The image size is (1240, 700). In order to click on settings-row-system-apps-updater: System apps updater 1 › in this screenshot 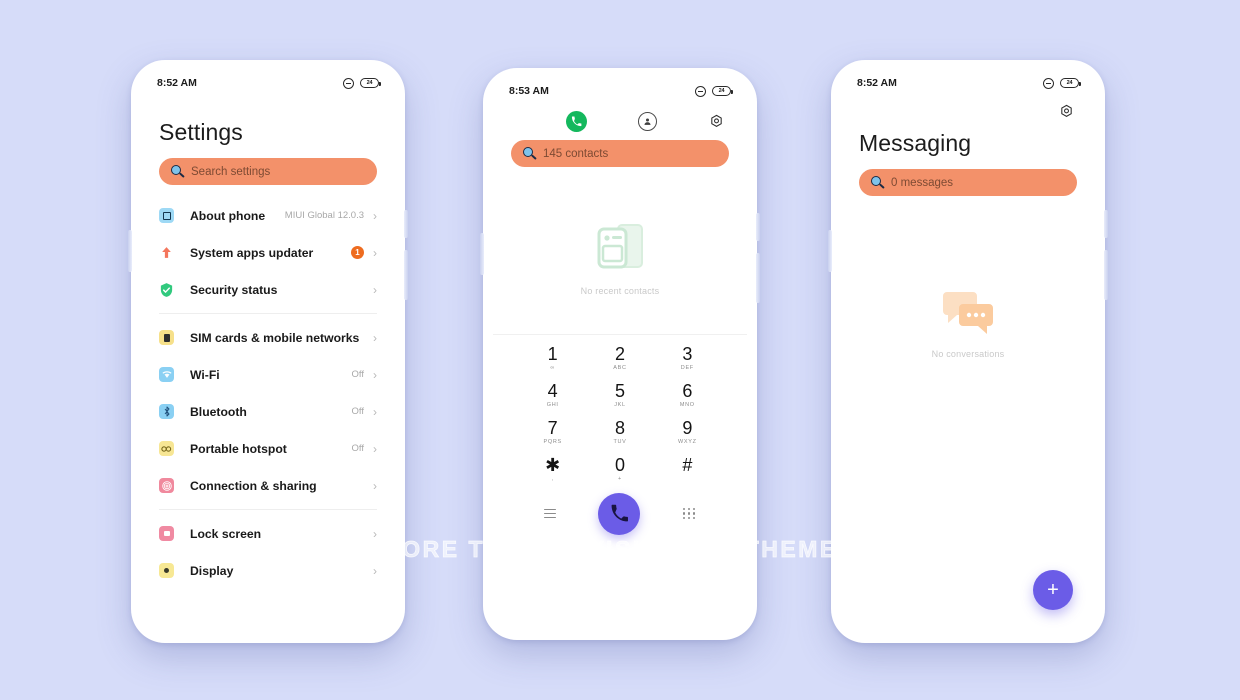, I will do `click(268, 252)`.